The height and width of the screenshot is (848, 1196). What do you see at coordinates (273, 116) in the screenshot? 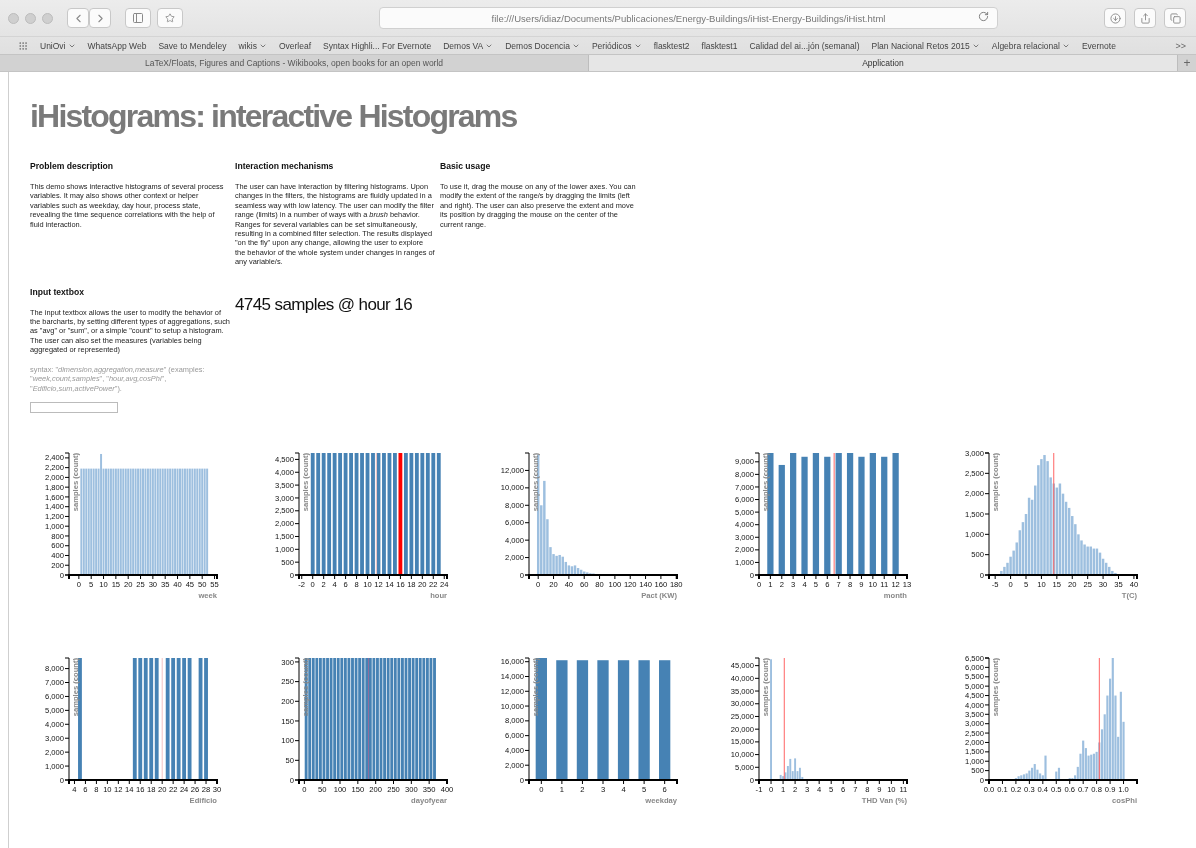
I see `page-title: iHistograms: interactive Histograms` at bounding box center [273, 116].